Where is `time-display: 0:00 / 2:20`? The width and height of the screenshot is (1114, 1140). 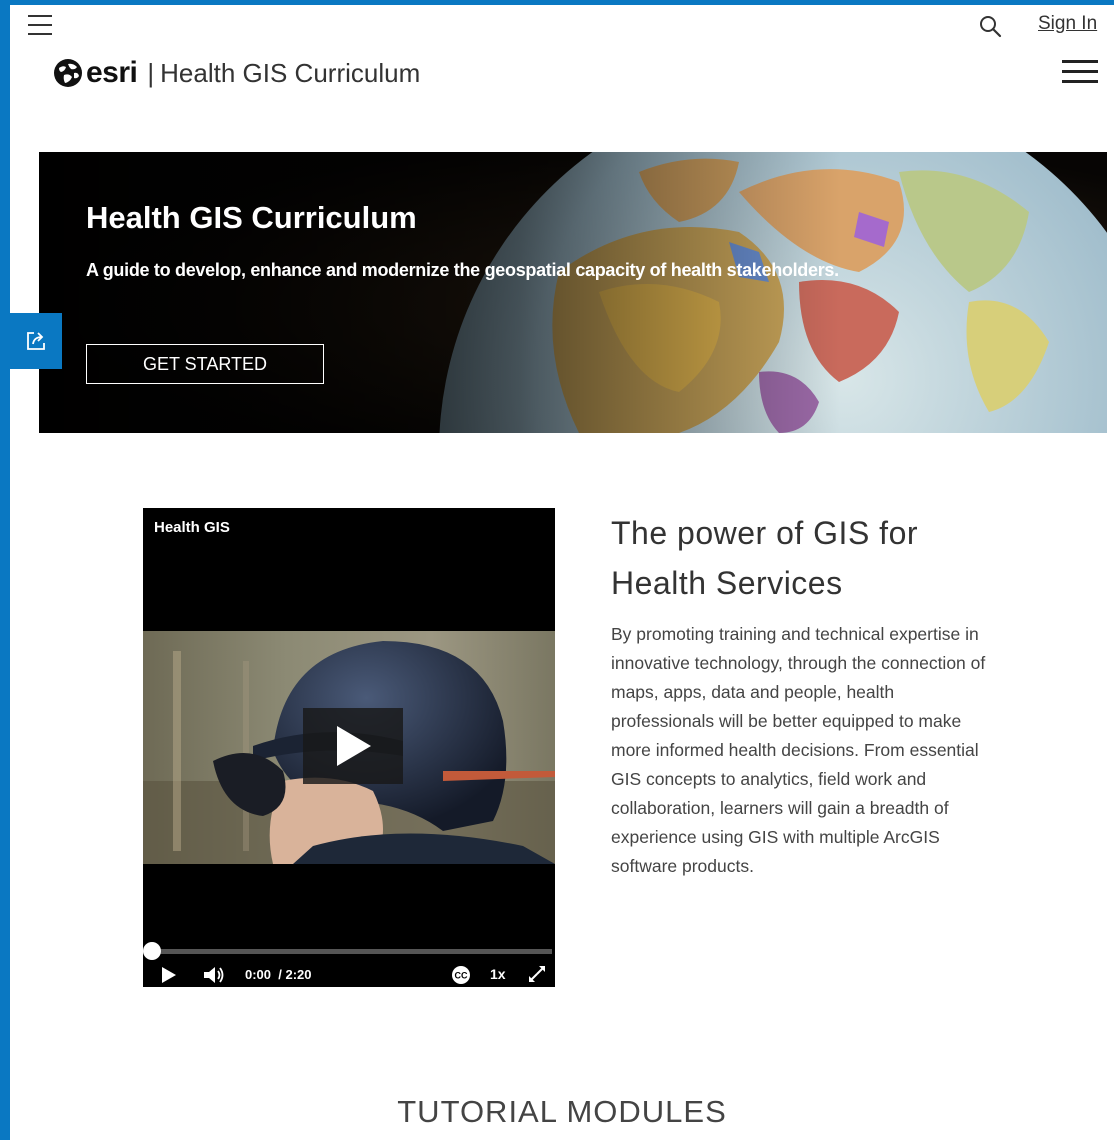 time-display: 0:00 / 2:20 is located at coordinates (278, 974).